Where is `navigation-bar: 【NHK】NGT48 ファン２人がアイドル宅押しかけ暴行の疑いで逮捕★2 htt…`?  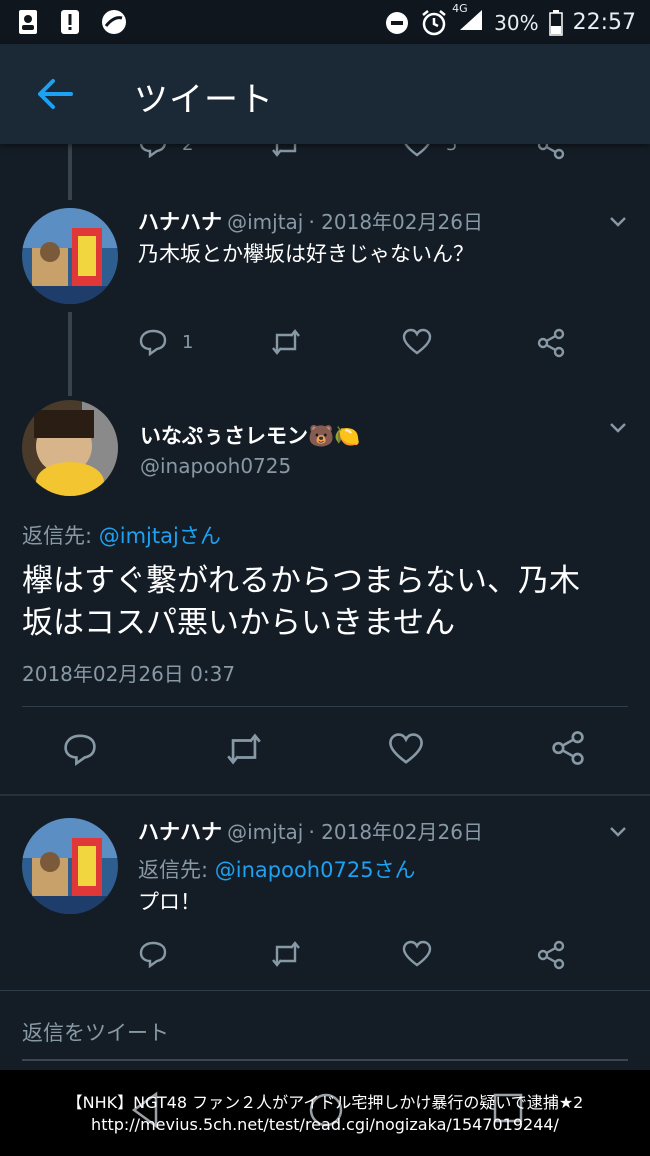 navigation-bar: 【NHK】NGT48 ファン２人がアイドル宅押しかけ暴行の疑いで逮捕★2 htt… is located at coordinates (325, 1113).